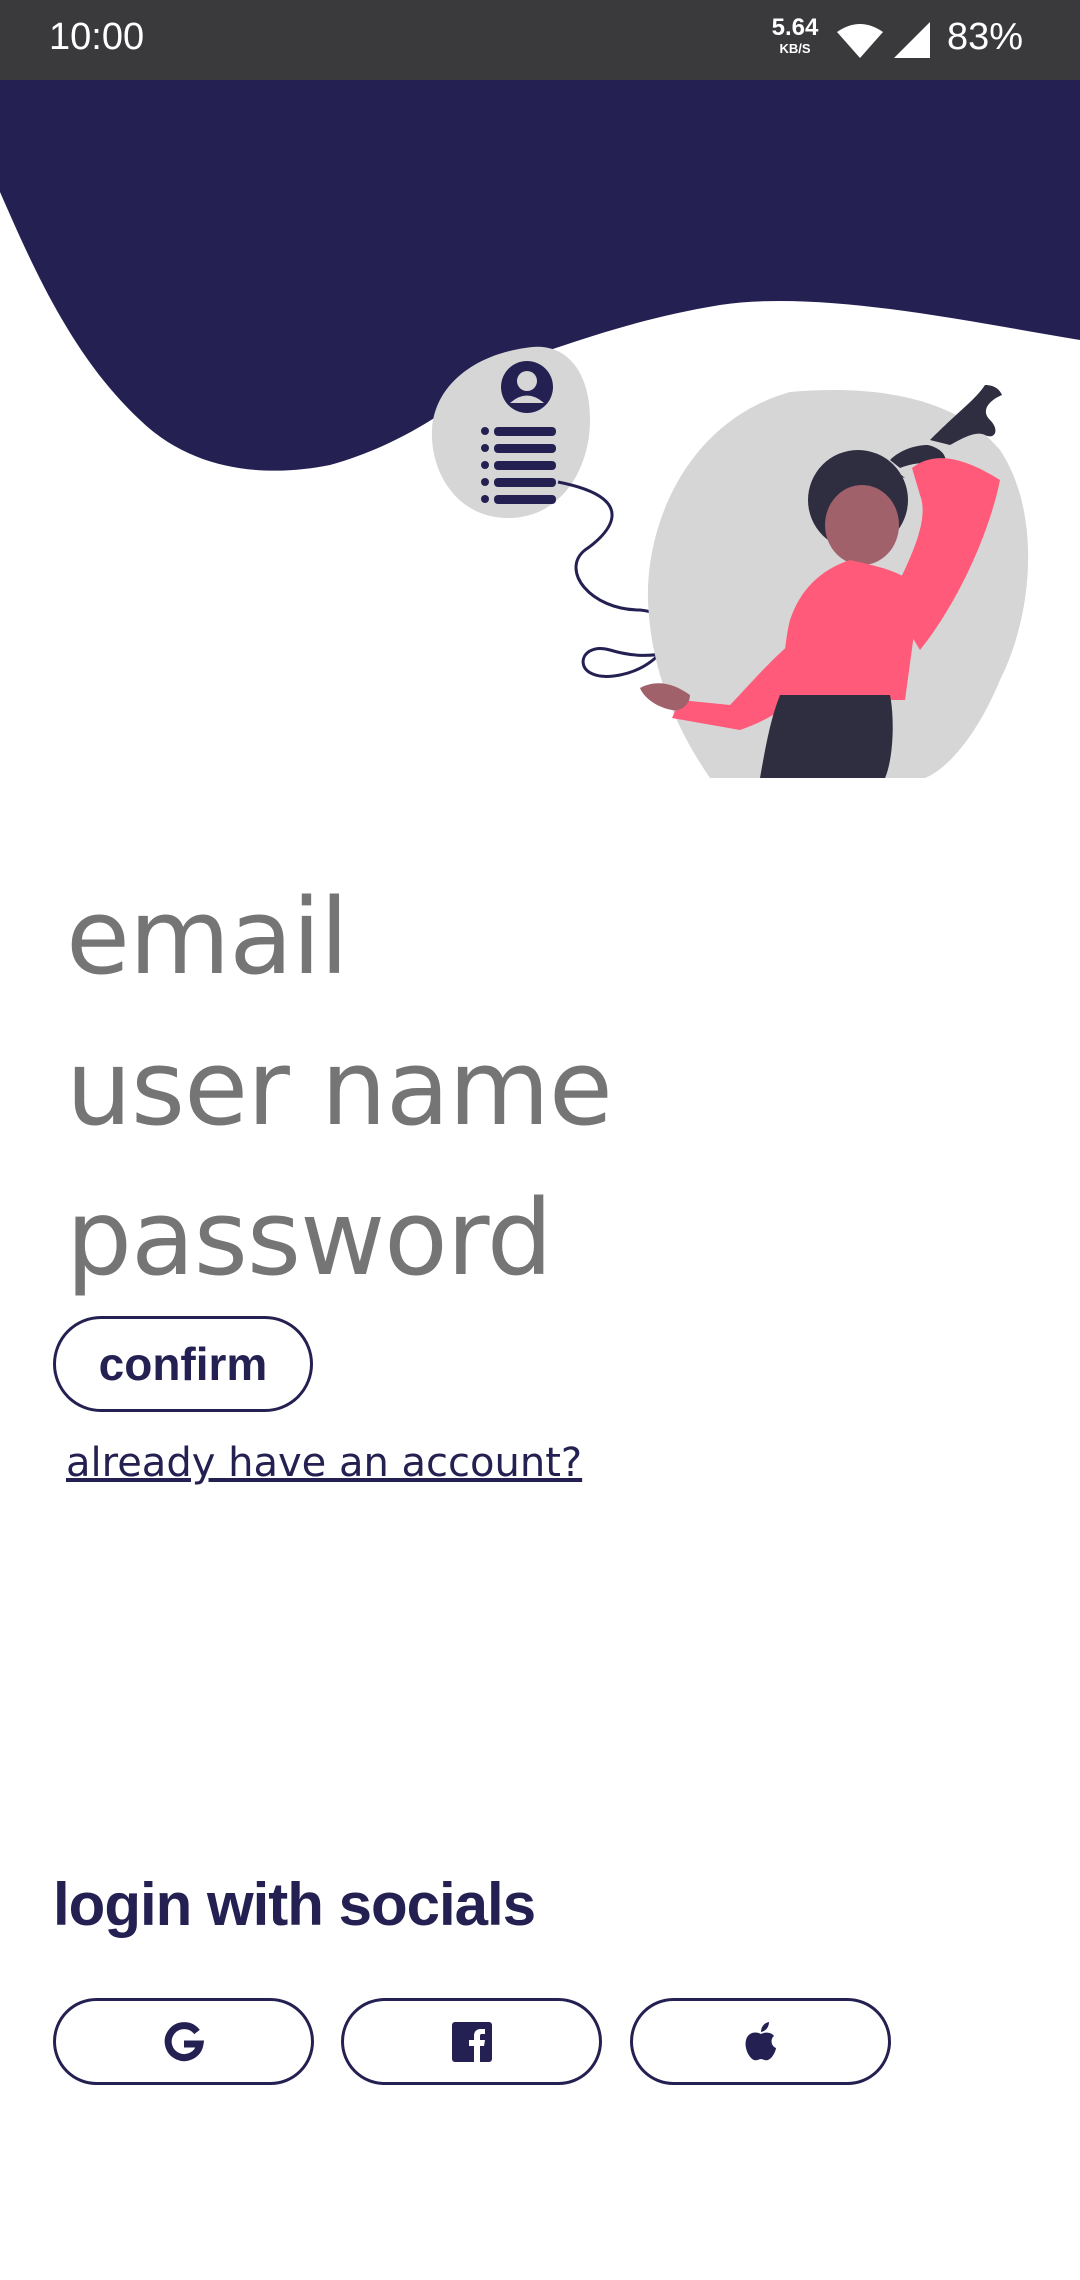 This screenshot has width=1080, height=2280. I want to click on already-have-account-link: already have an account?, so click(324, 1463).